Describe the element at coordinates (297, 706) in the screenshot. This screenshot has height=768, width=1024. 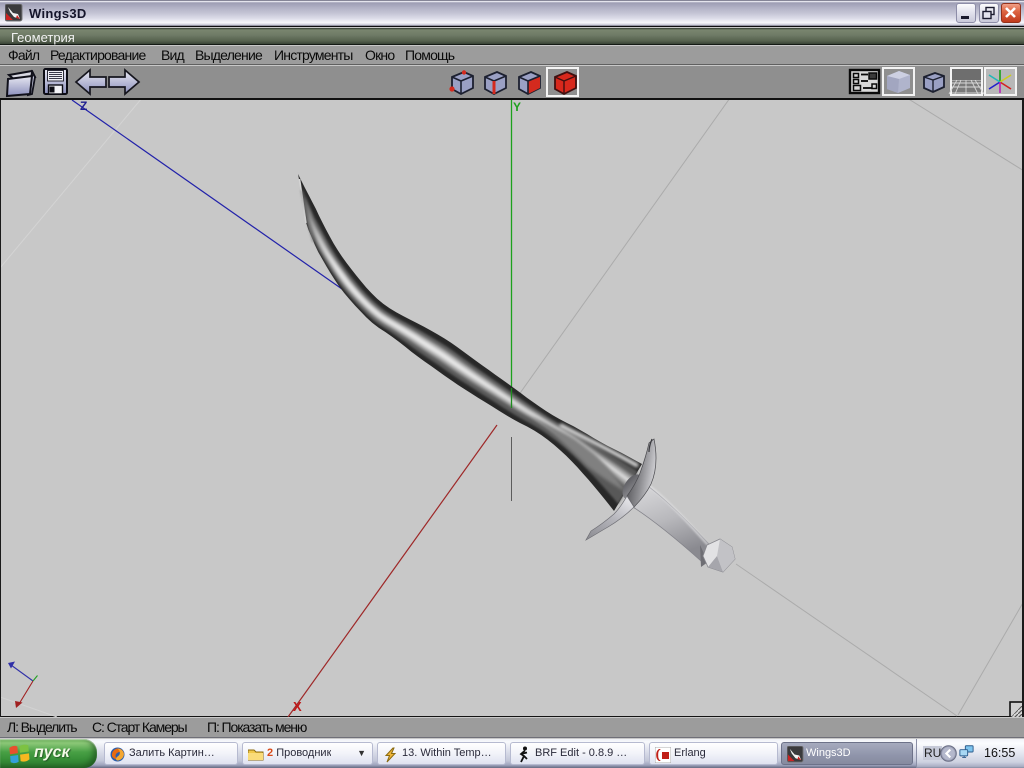
I see `svg-text: X` at that location.